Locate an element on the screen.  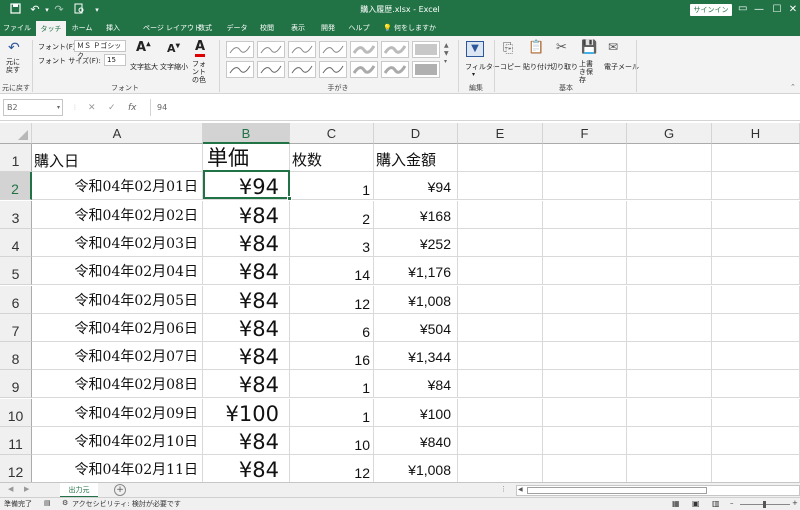
cell-d6: ¥1,008 is located at coordinates (416, 300).